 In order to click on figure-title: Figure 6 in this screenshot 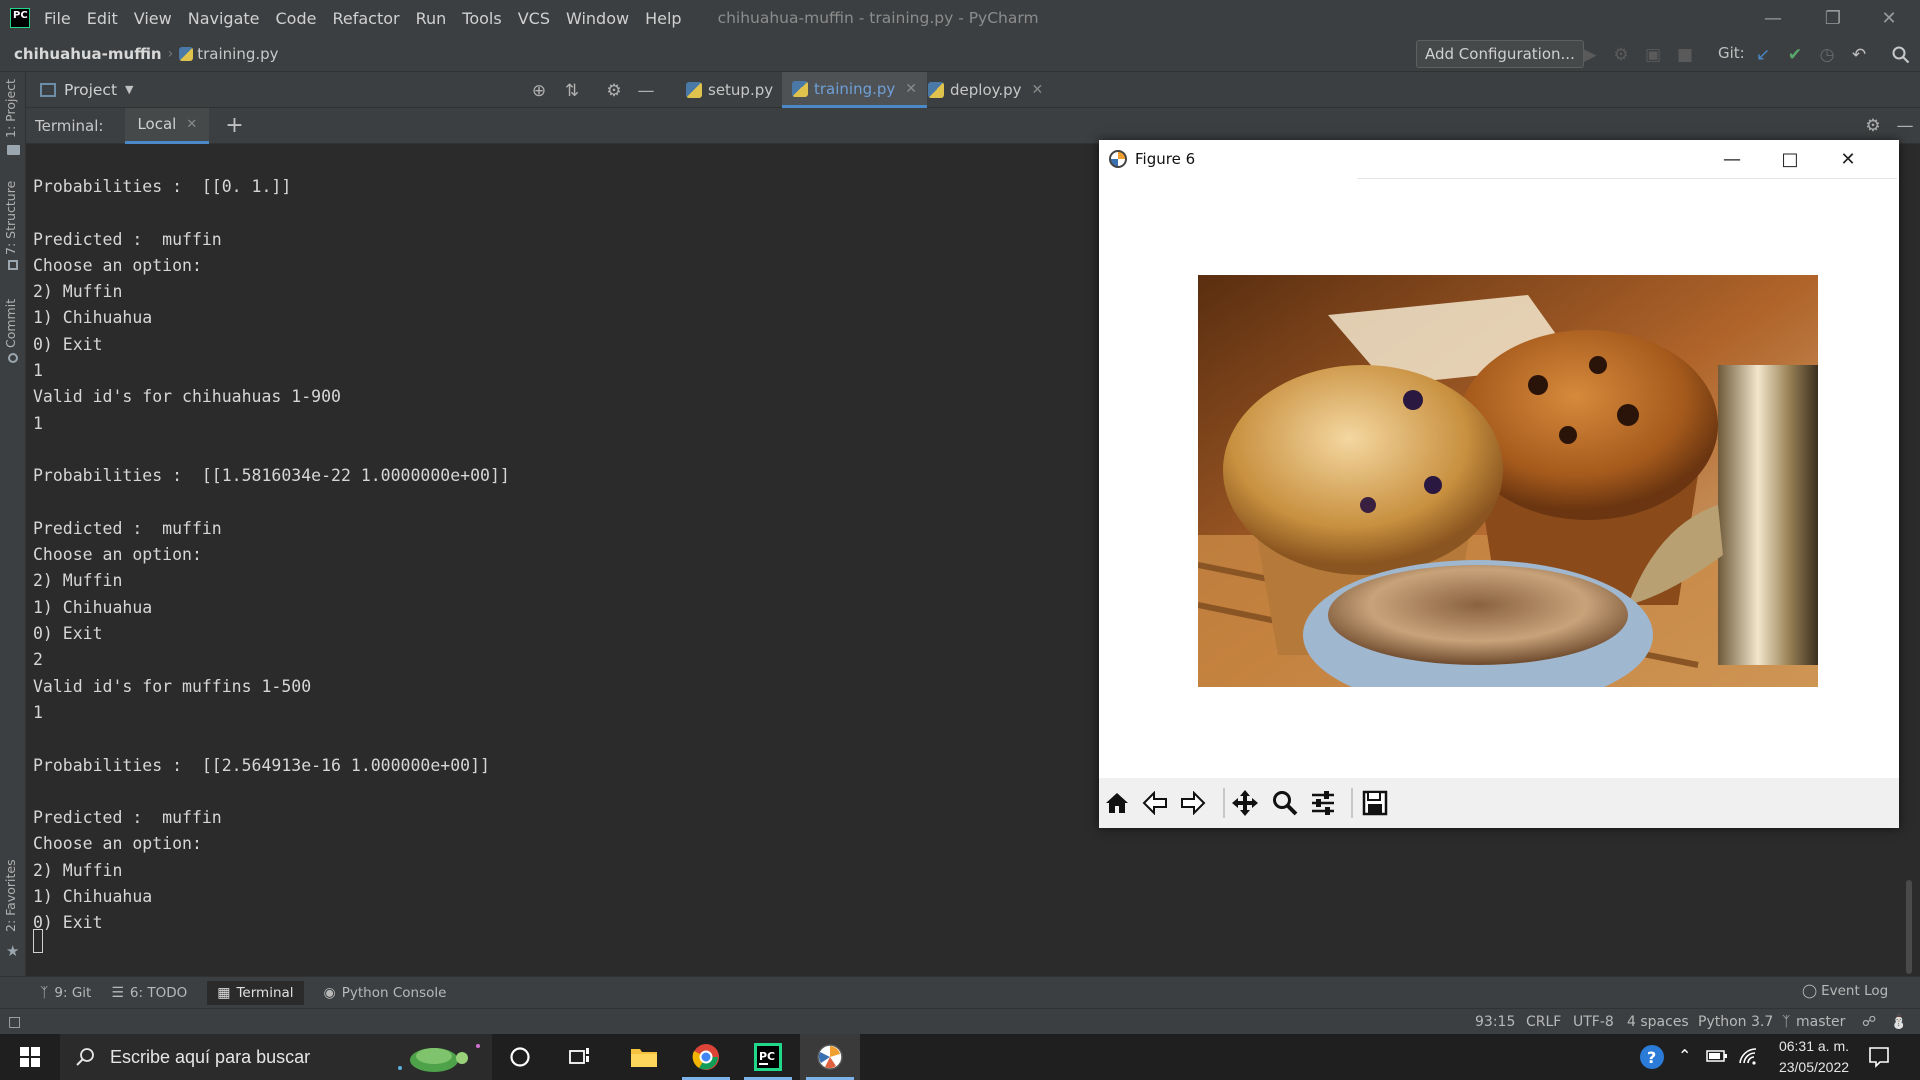, I will do `click(1165, 159)`.